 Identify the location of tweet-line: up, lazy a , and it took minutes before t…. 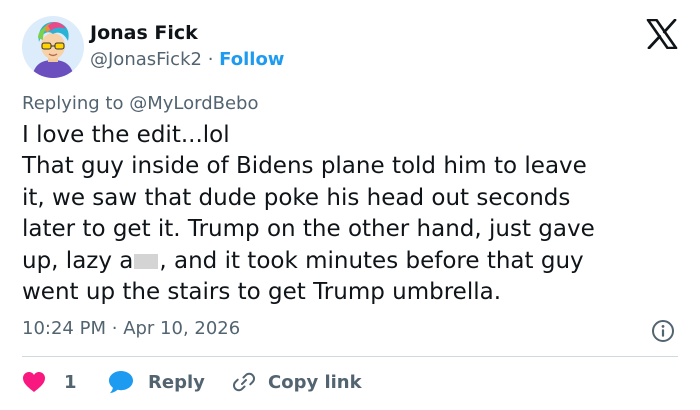
(352, 261).